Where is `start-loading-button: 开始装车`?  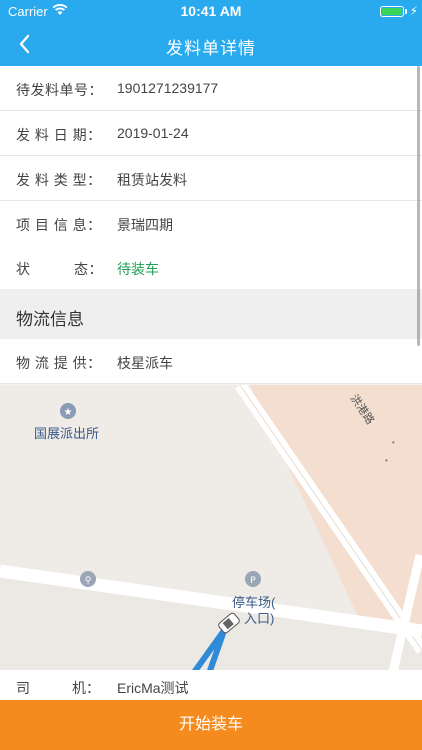
start-loading-button: 开始装车 is located at coordinates (211, 725).